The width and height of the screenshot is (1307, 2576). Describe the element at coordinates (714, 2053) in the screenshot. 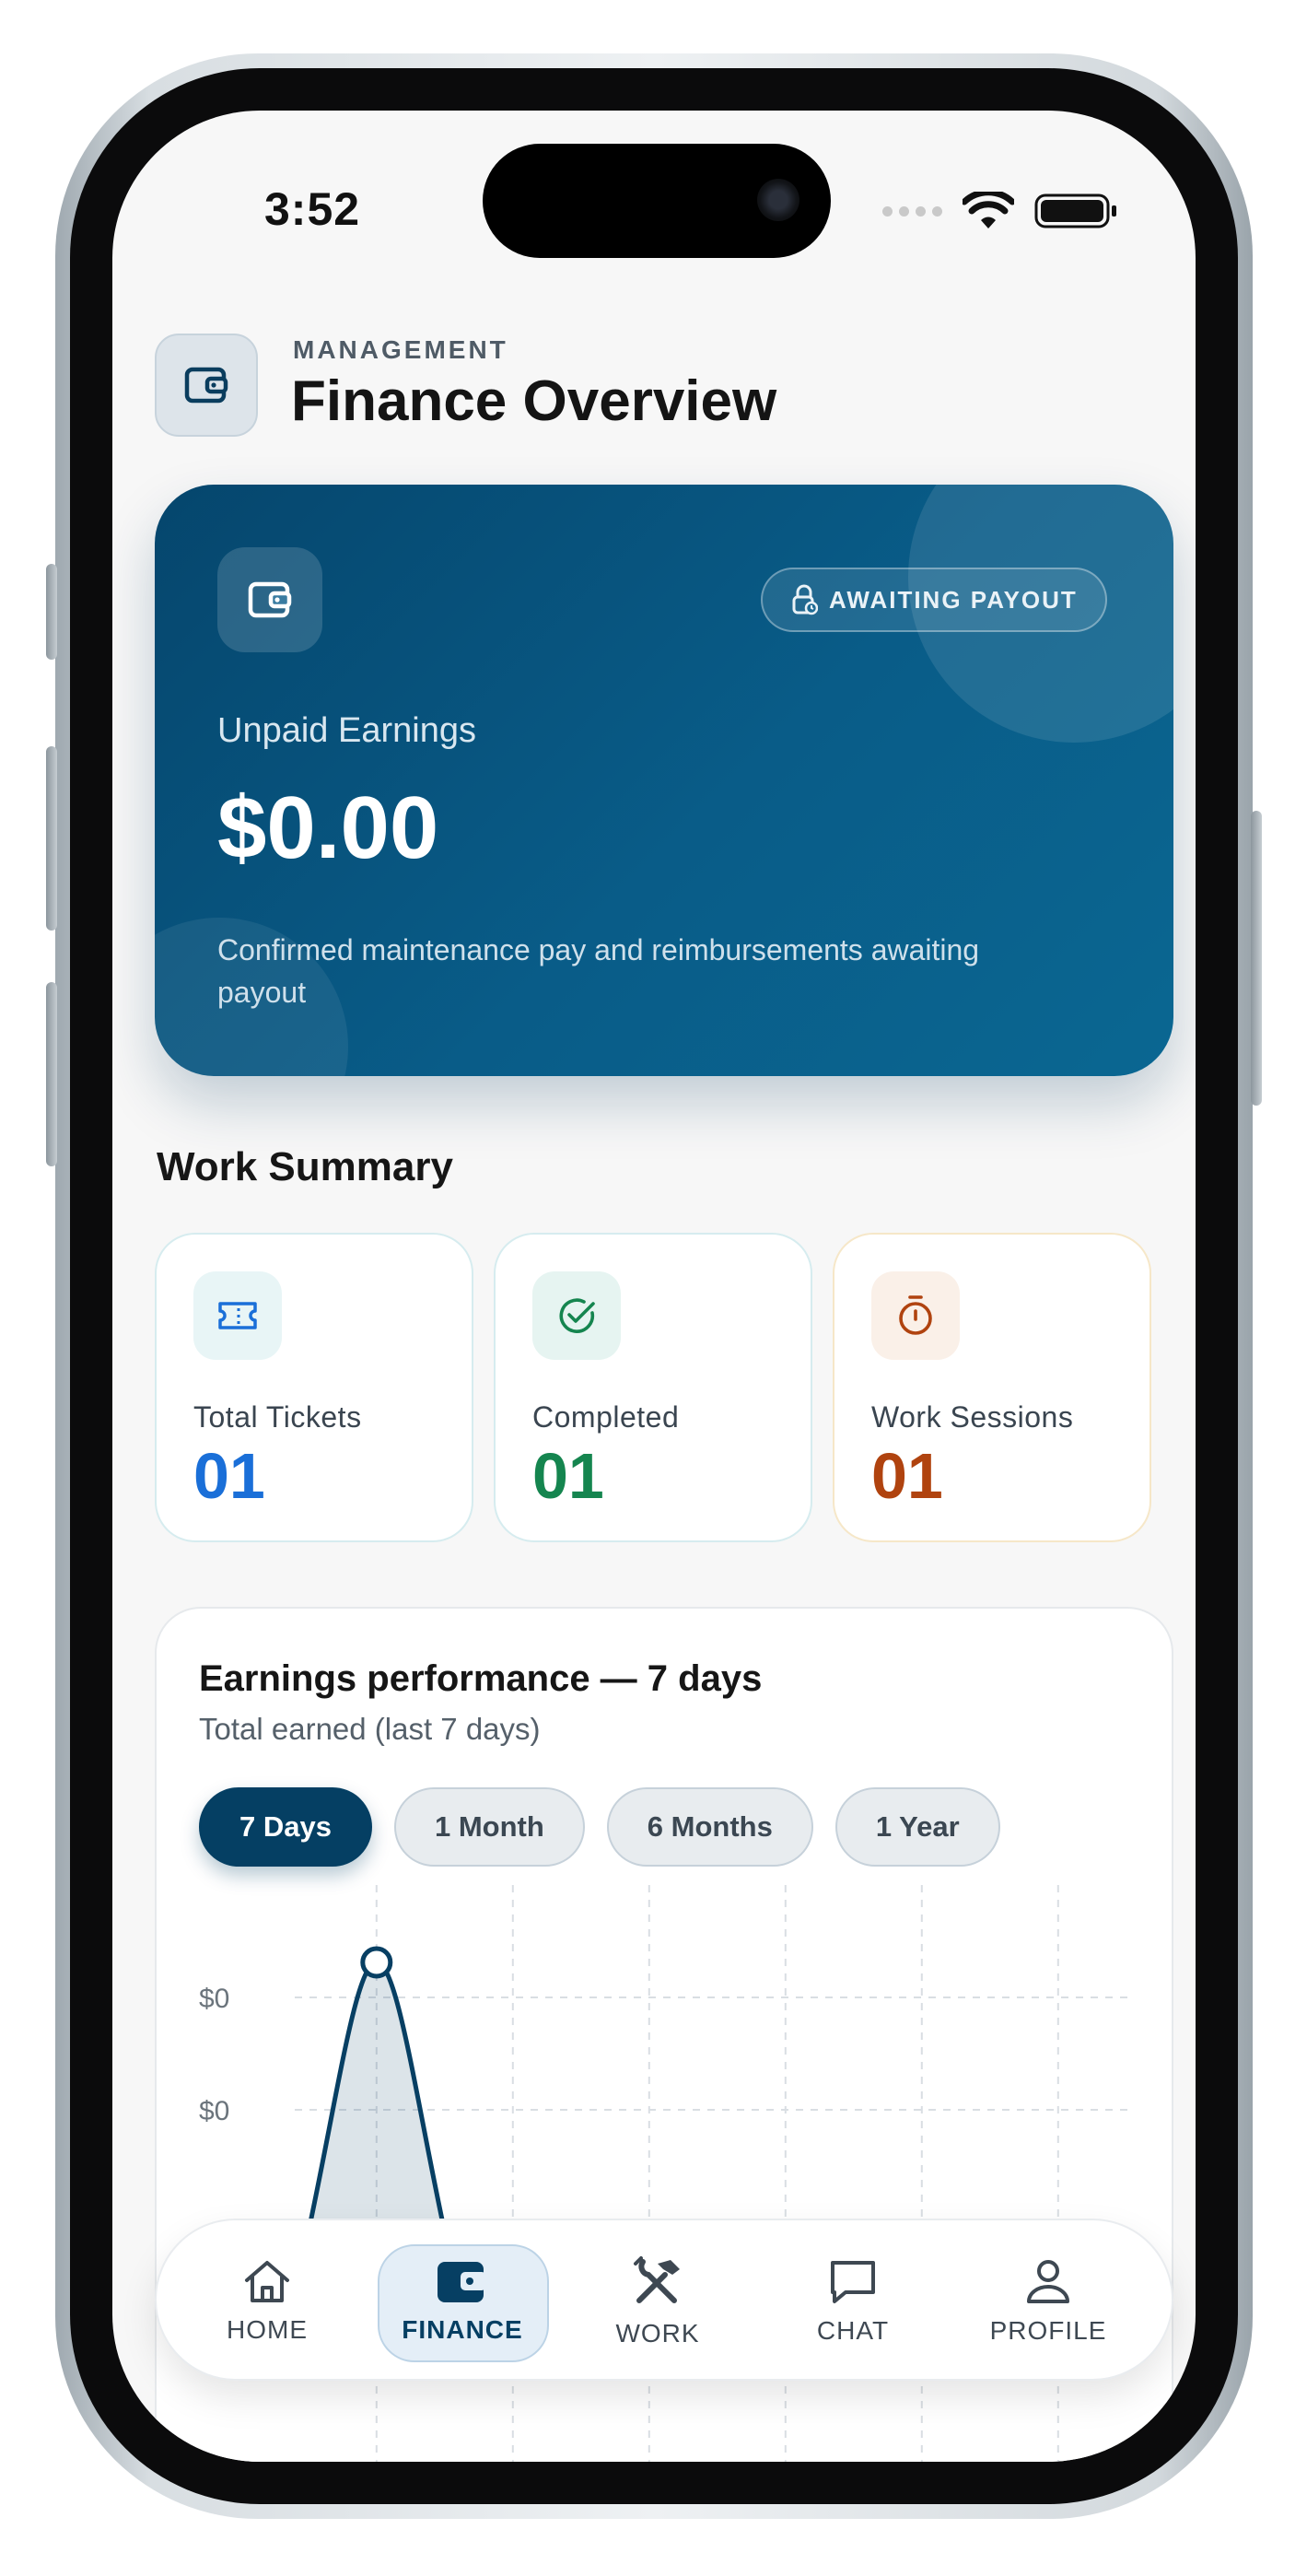

I see `chart-grid` at that location.